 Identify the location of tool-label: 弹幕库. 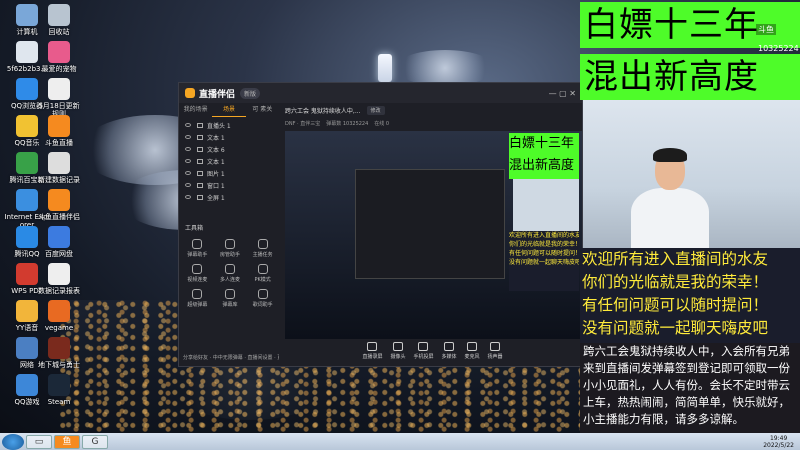
(230, 305).